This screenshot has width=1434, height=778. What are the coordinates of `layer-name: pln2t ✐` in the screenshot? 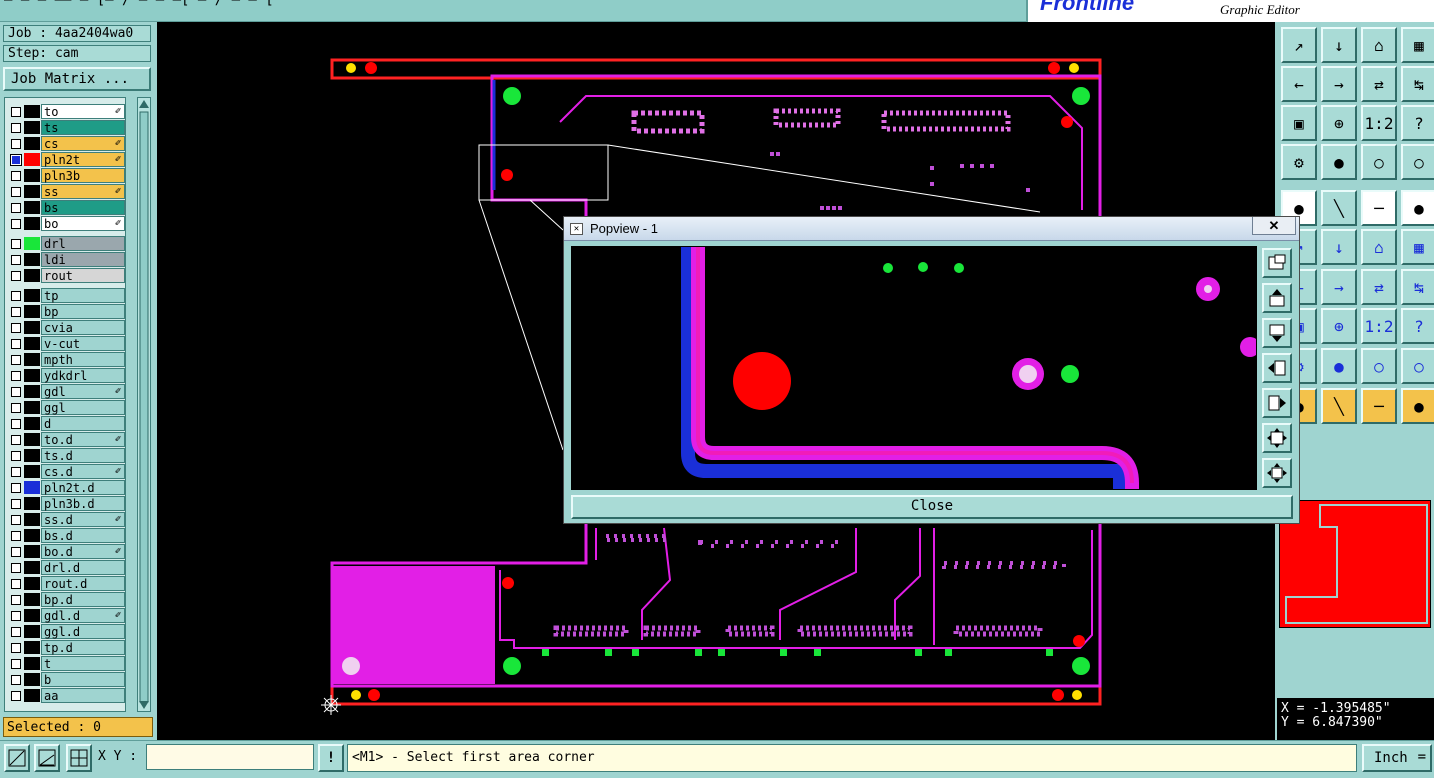 It's located at (83, 159).